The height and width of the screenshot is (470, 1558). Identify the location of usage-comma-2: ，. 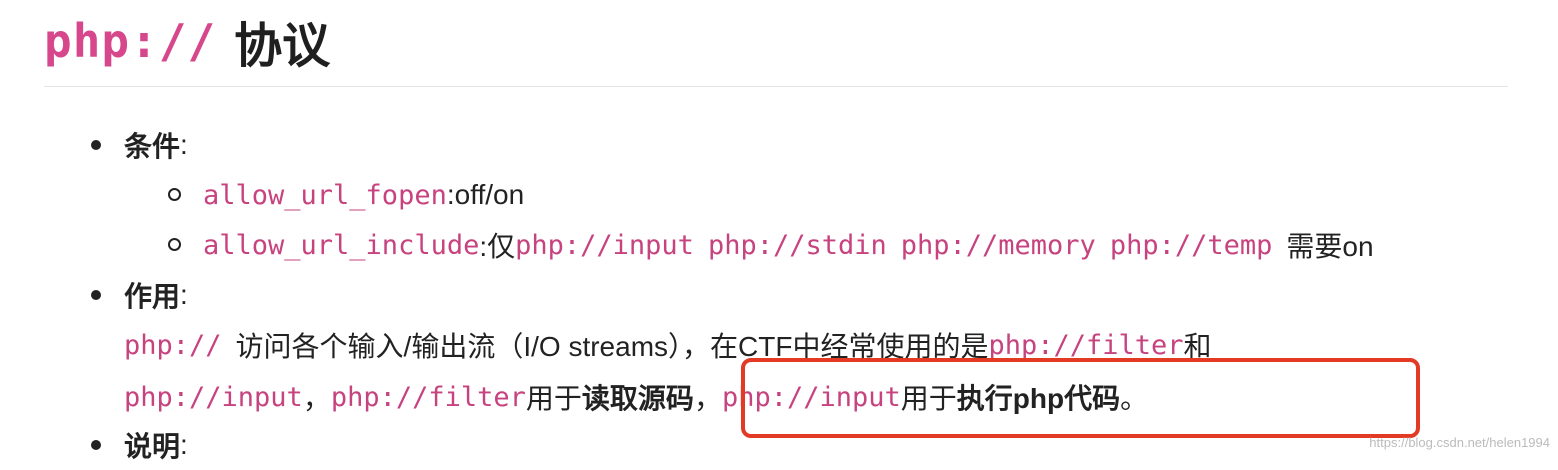
(707, 398).